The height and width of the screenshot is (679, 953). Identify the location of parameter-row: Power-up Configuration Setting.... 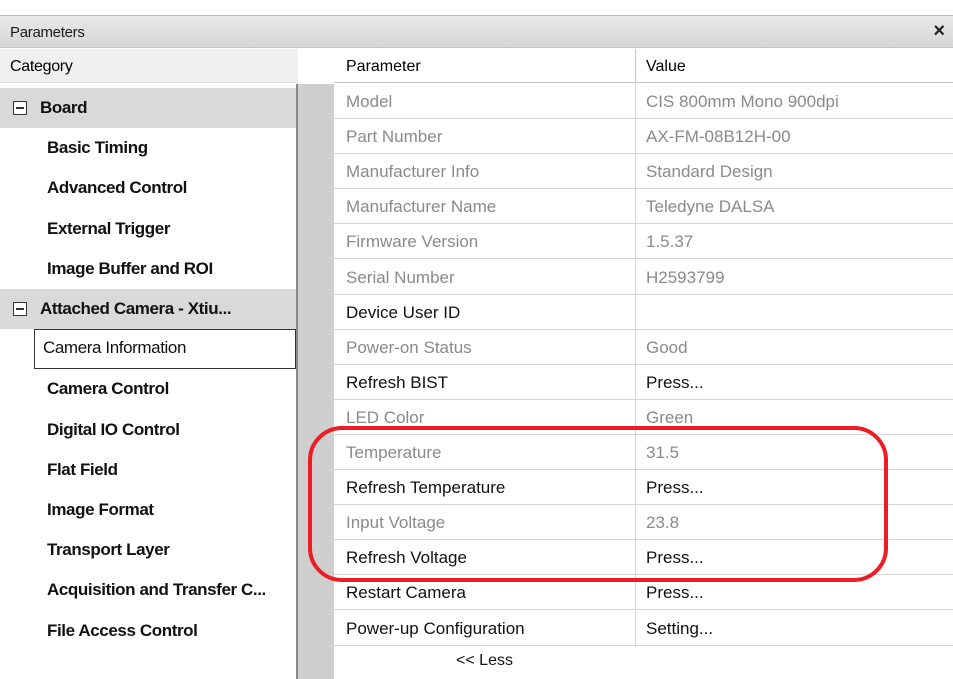
(643, 628).